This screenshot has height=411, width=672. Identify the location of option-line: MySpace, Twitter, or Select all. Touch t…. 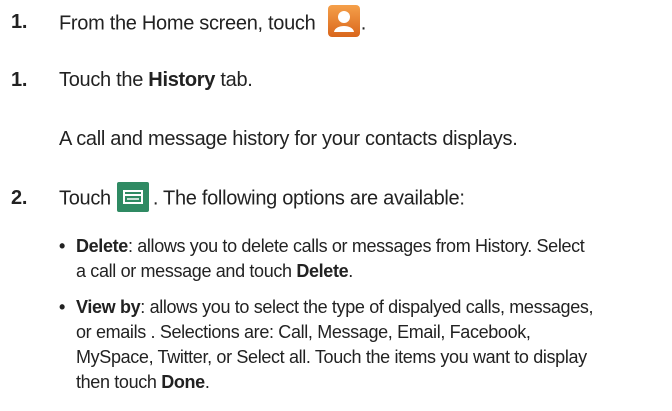
(331, 357).